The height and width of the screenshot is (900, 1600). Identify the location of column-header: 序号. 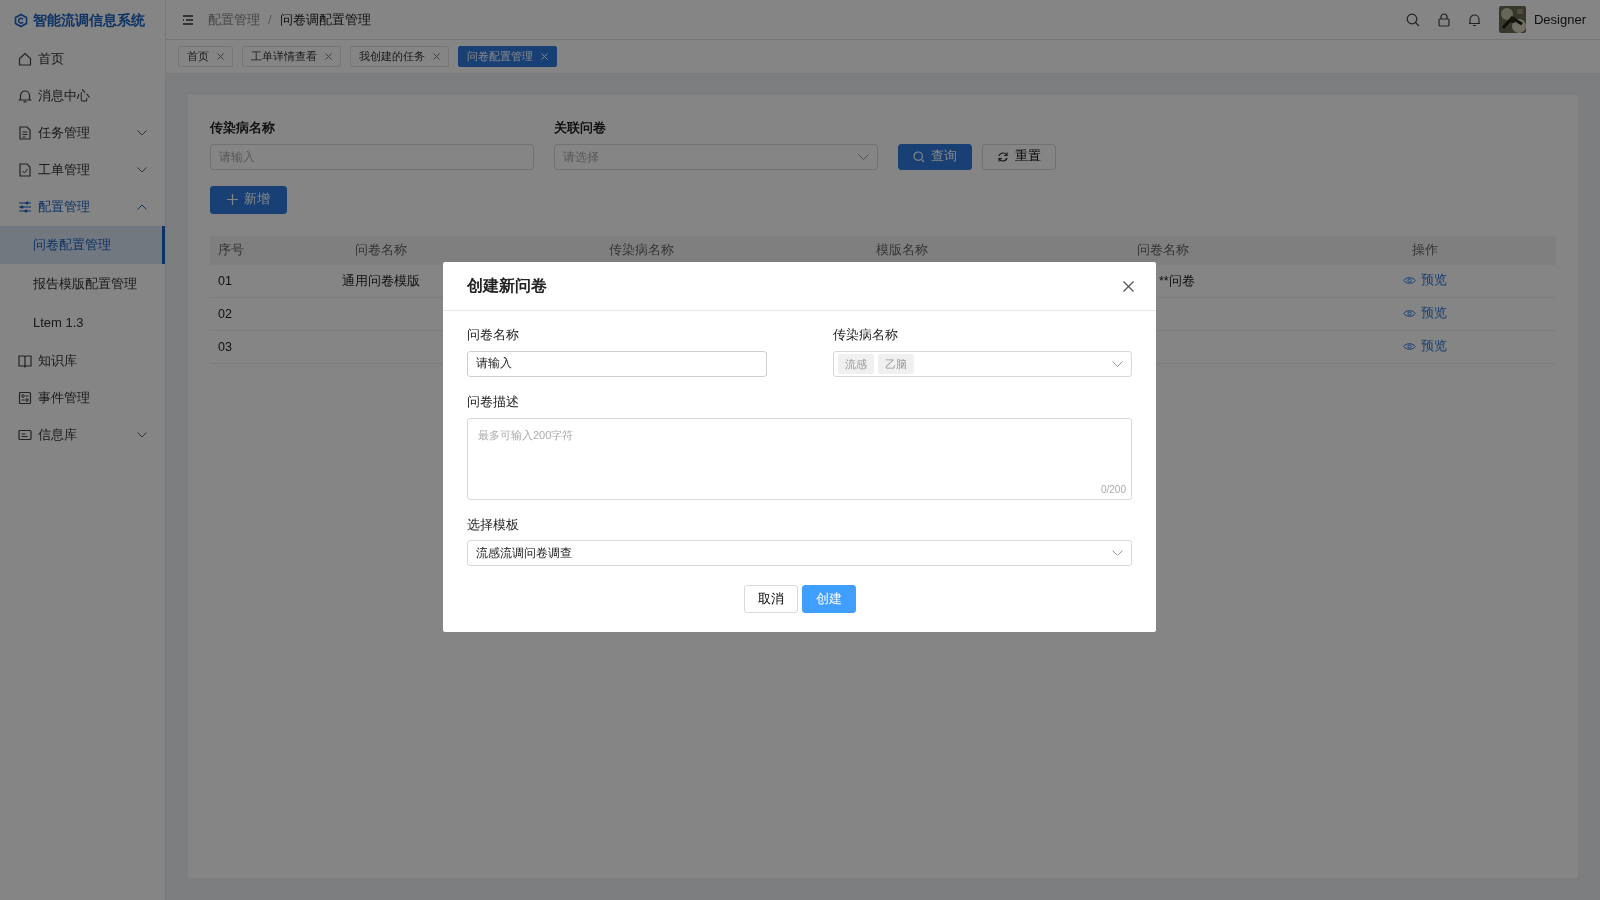
(230, 250).